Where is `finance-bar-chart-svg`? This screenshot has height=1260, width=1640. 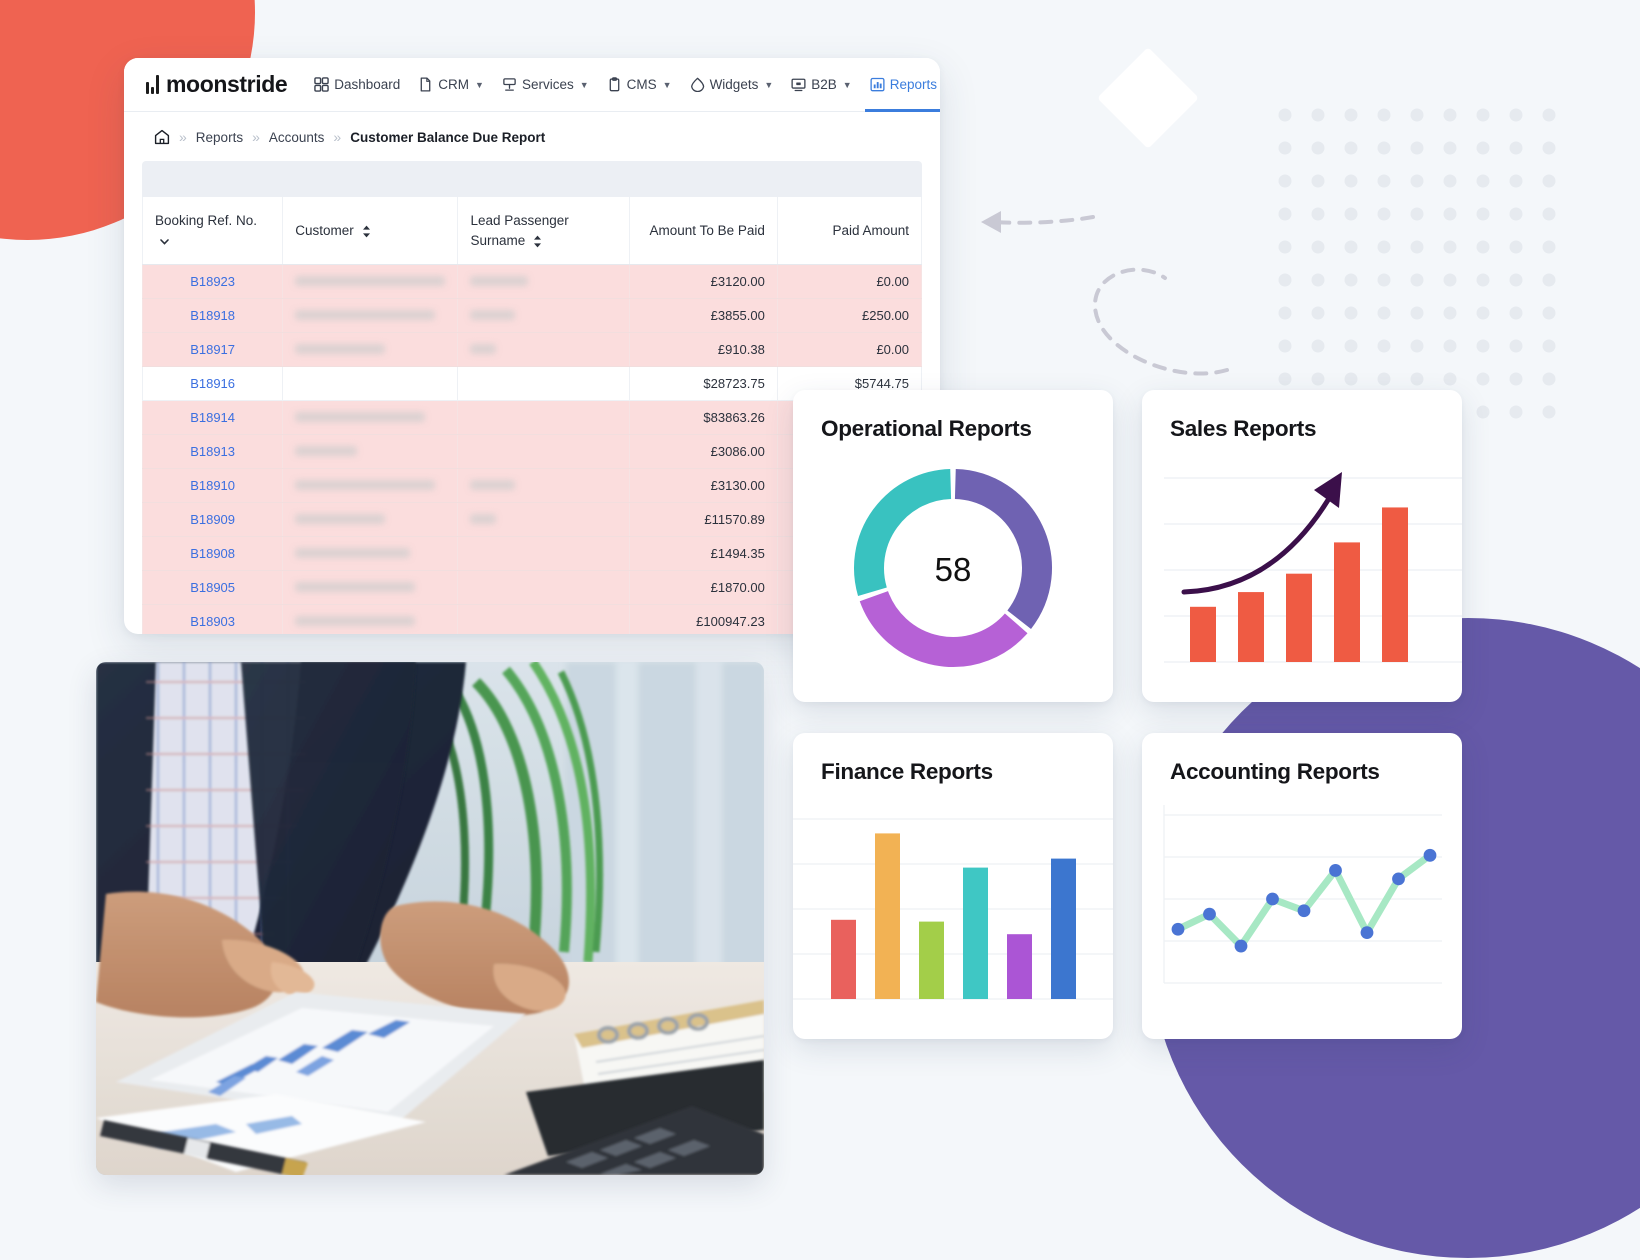
finance-bar-chart-svg is located at coordinates (953, 909).